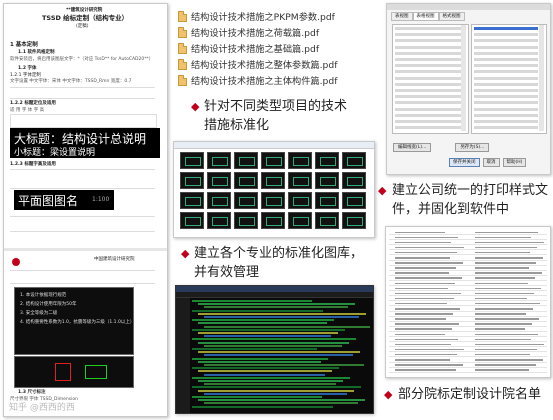 This screenshot has height=420, width=553. I want to click on tab-form-view: 表格视图, so click(425, 16).